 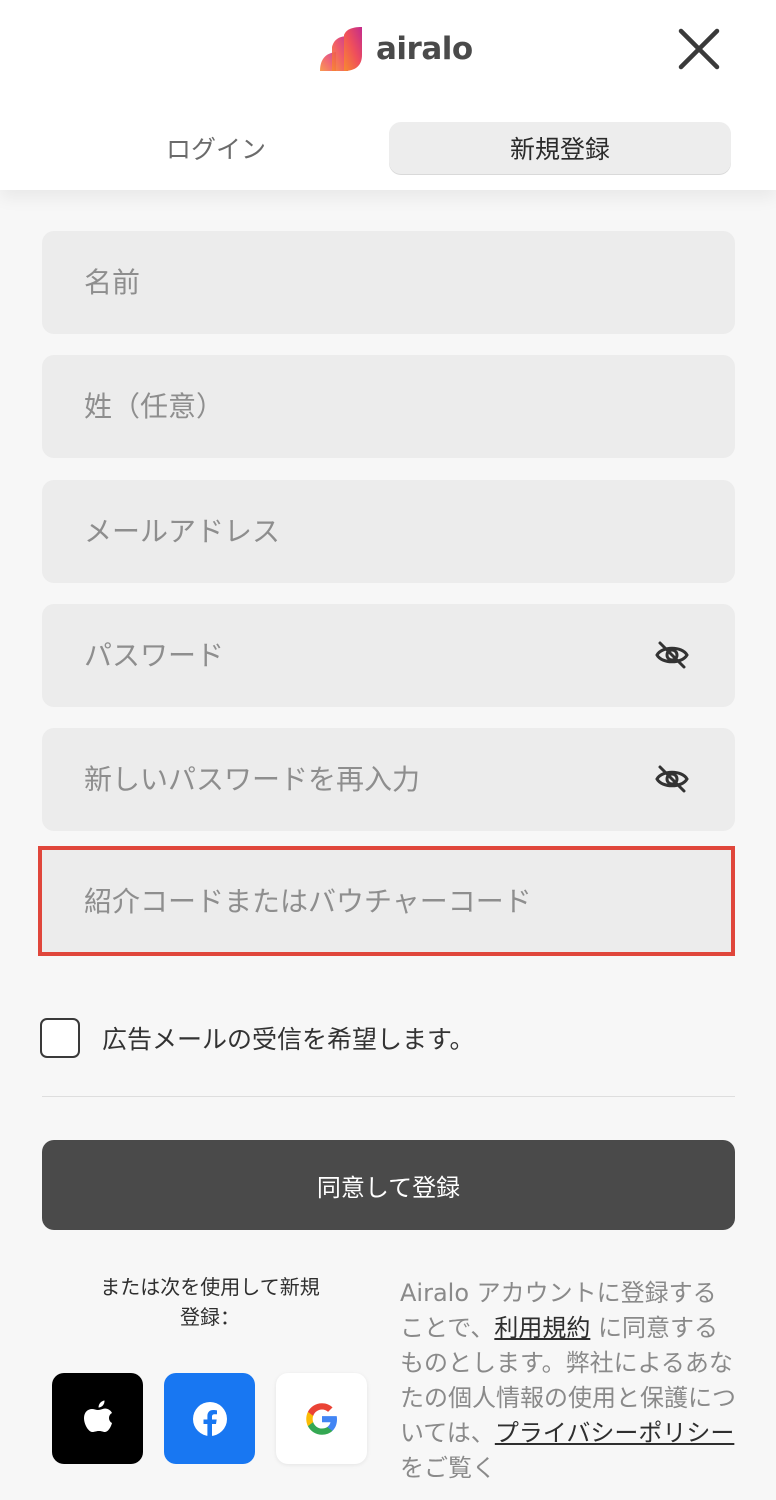 I want to click on email-field, so click(x=388, y=531).